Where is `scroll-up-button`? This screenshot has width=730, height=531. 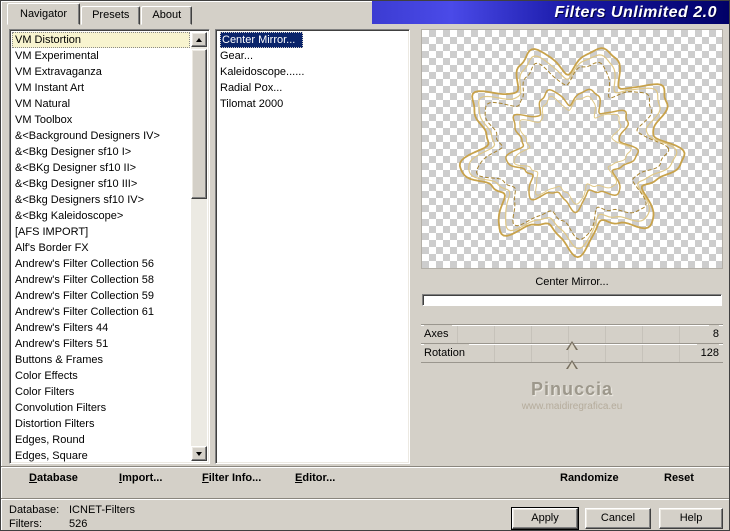
scroll-up-button is located at coordinates (199, 39).